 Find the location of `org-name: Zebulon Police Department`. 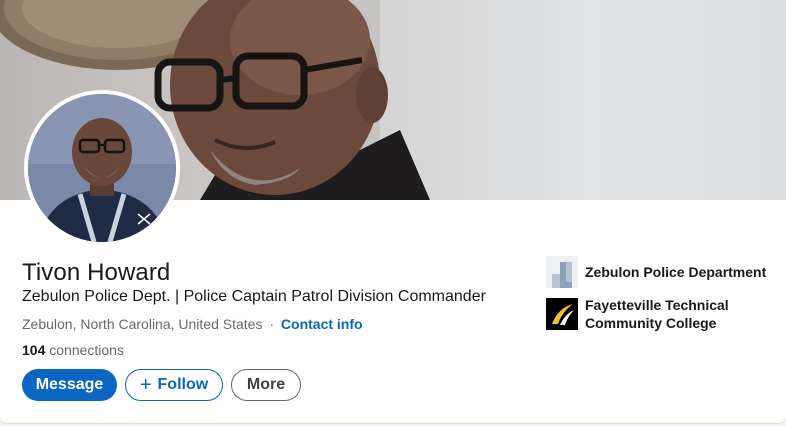

org-name: Zebulon Police Department is located at coordinates (676, 272).